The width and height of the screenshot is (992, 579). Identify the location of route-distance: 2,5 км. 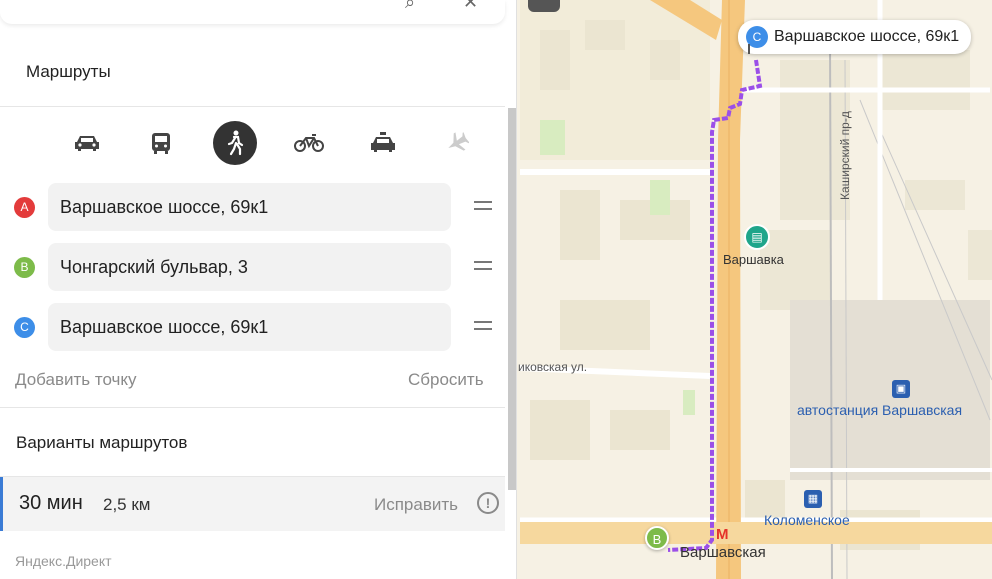
(127, 504).